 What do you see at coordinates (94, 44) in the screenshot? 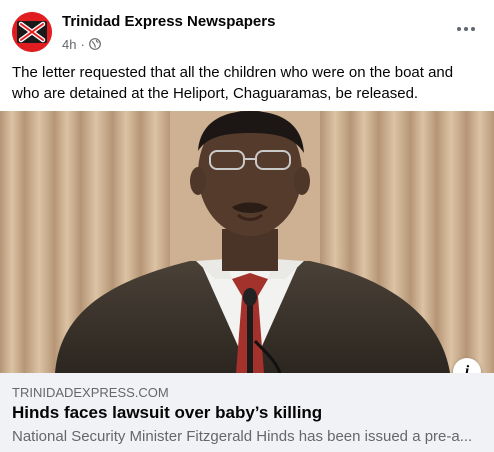
I see `globe-icon` at bounding box center [94, 44].